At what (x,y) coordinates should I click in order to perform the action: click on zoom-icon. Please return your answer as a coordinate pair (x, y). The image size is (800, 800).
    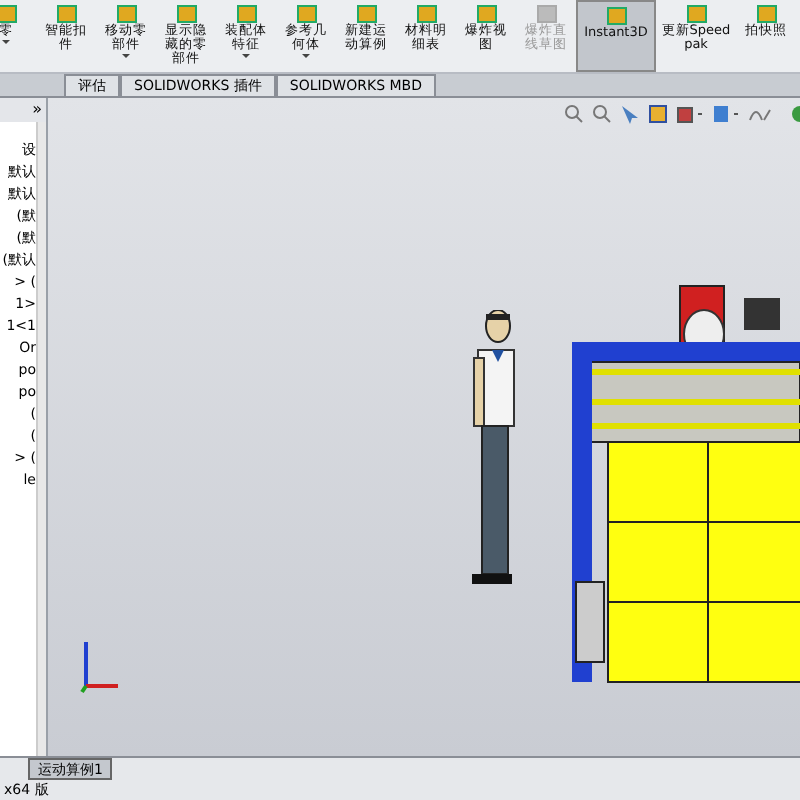
    Looking at the image, I should click on (574, 114).